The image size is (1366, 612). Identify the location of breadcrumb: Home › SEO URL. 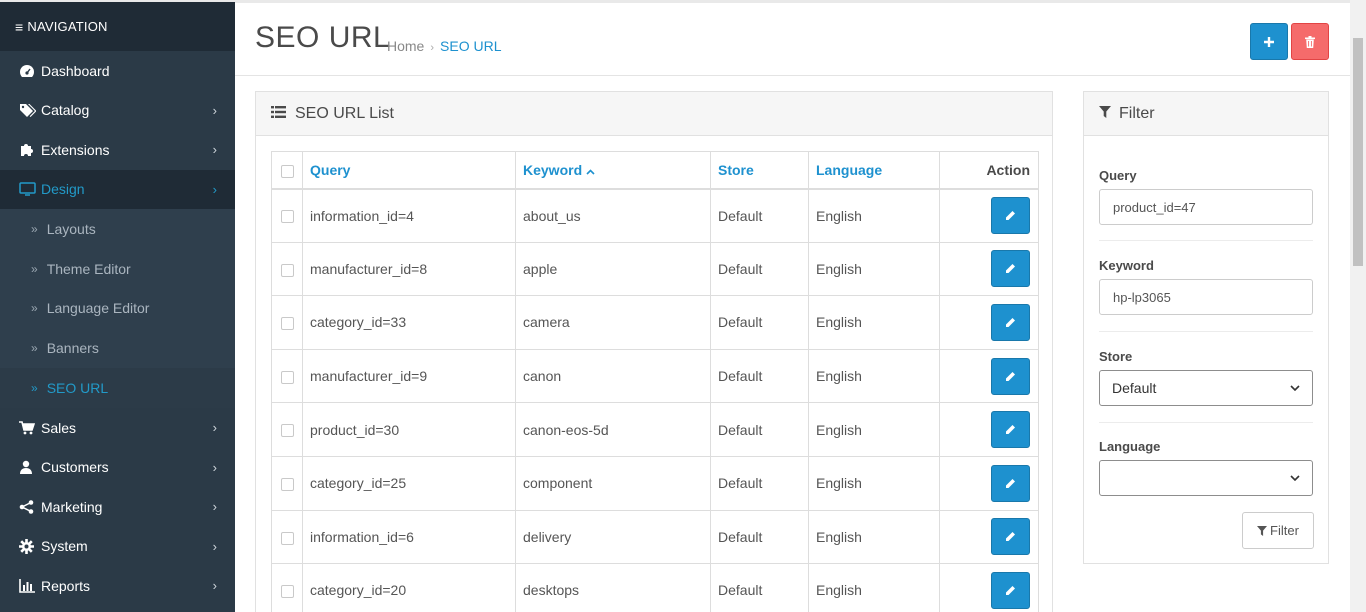
(444, 46).